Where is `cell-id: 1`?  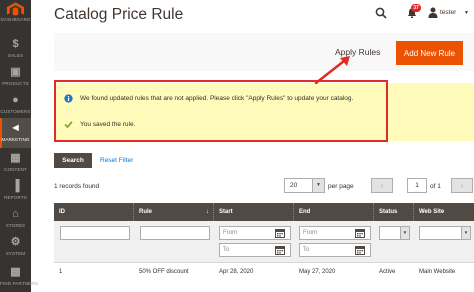
cell-id: 1 is located at coordinates (61, 272).